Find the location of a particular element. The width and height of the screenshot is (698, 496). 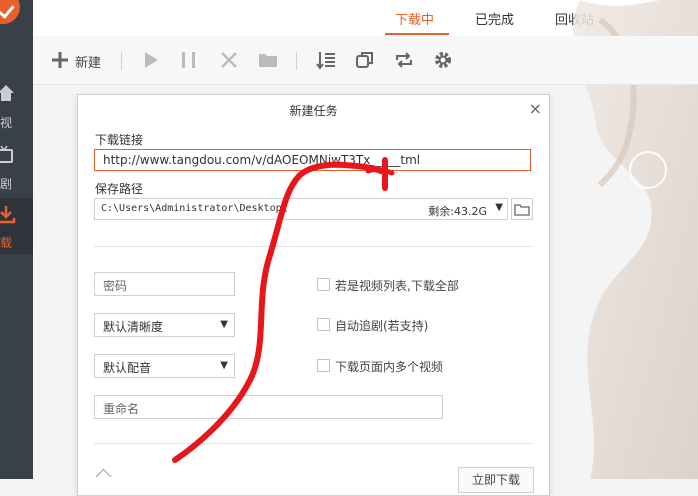

settings-button is located at coordinates (443, 60).